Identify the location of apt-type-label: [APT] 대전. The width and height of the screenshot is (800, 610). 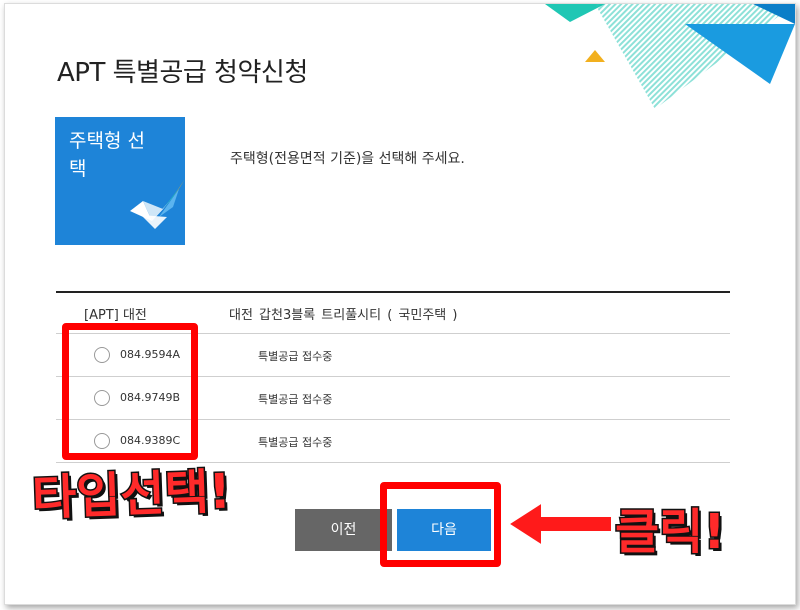
(115, 315).